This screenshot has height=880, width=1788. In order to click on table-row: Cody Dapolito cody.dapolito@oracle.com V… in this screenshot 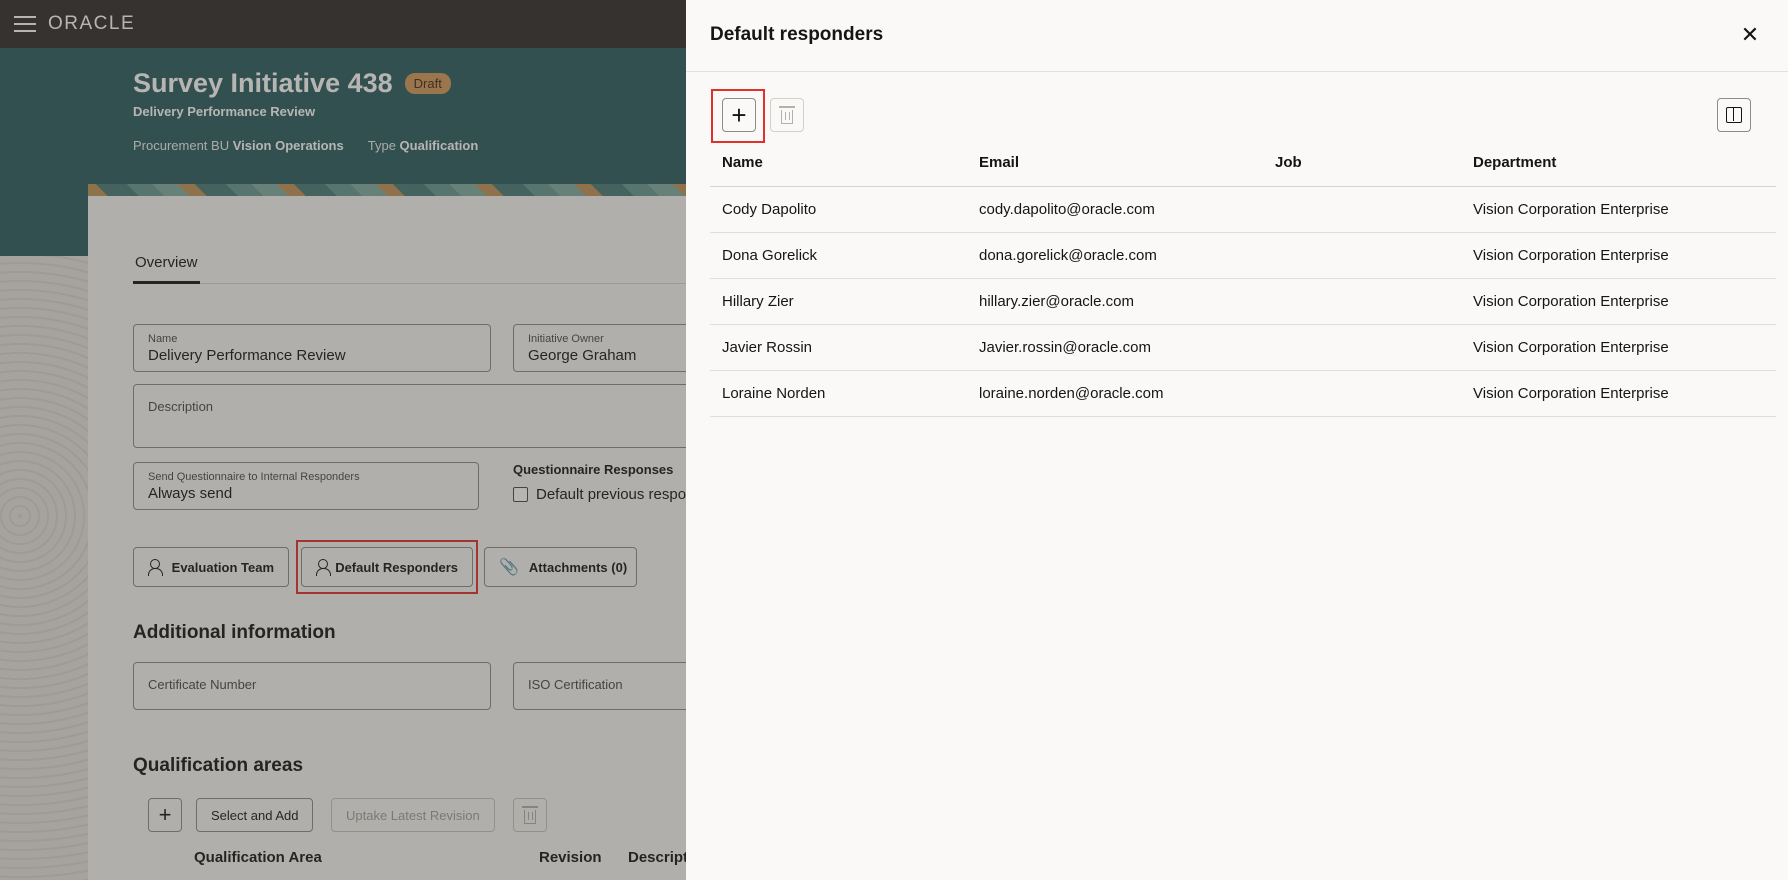, I will do `click(1243, 209)`.